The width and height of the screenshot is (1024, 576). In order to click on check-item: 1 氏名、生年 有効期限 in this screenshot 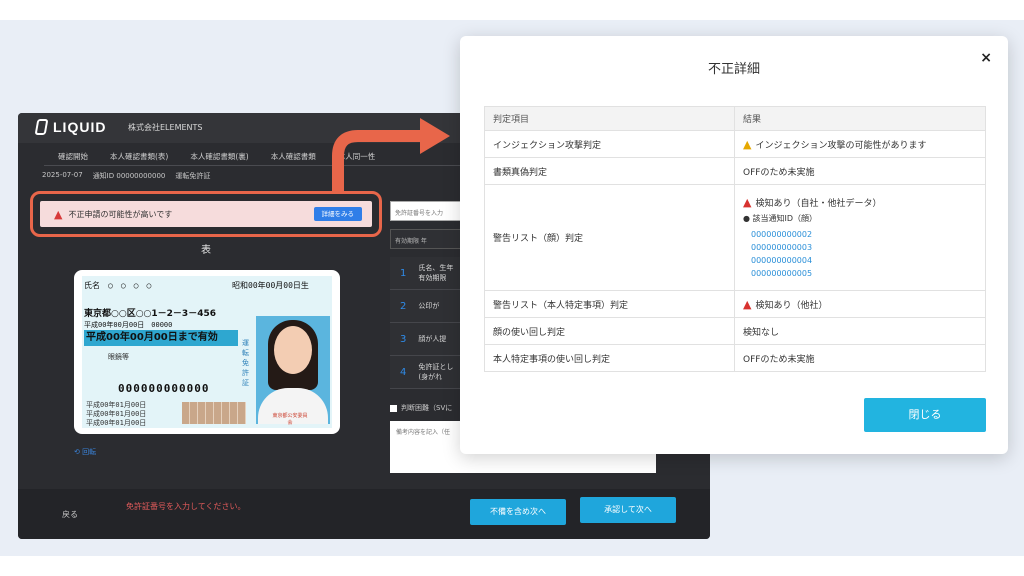, I will do `click(427, 273)`.